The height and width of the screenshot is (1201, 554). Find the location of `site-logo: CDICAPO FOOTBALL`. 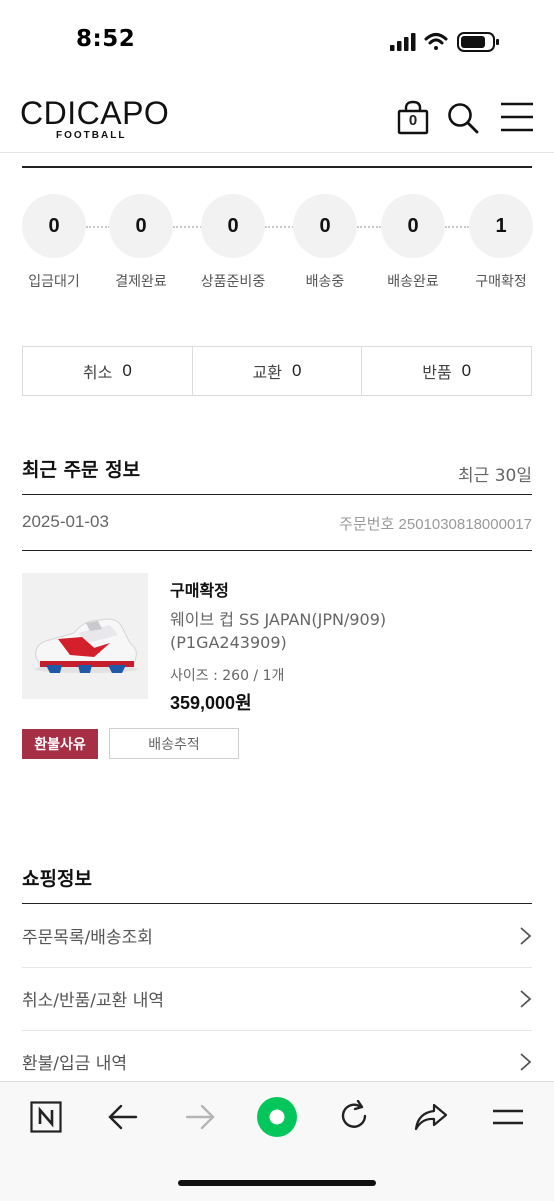

site-logo: CDICAPO FOOTBALL is located at coordinates (95, 118).